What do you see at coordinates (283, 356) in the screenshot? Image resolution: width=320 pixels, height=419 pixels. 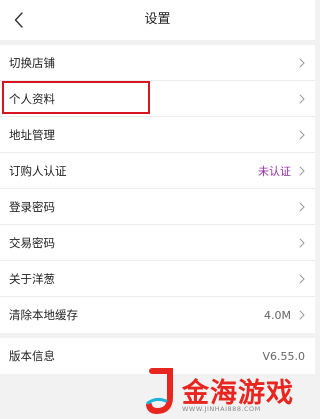 I see `version-number: V6.55.0` at bounding box center [283, 356].